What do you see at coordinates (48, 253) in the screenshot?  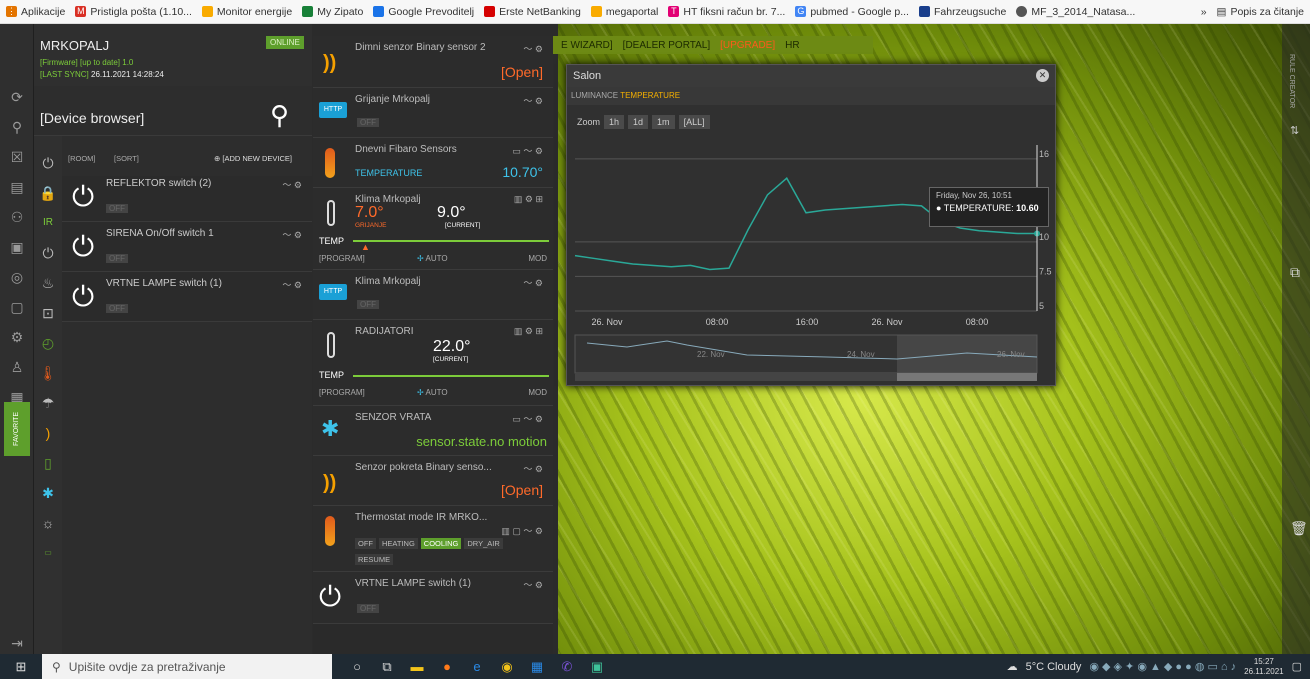 I see `switch-icon: ⏻` at bounding box center [48, 253].